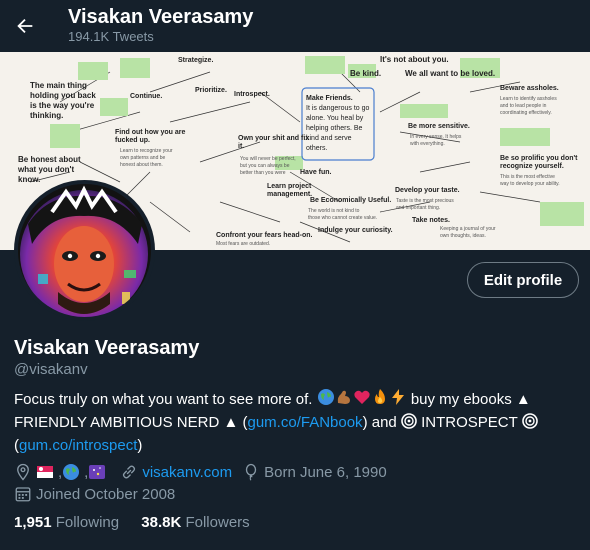  What do you see at coordinates (23, 494) in the screenshot?
I see `calendar-icon` at bounding box center [23, 494].